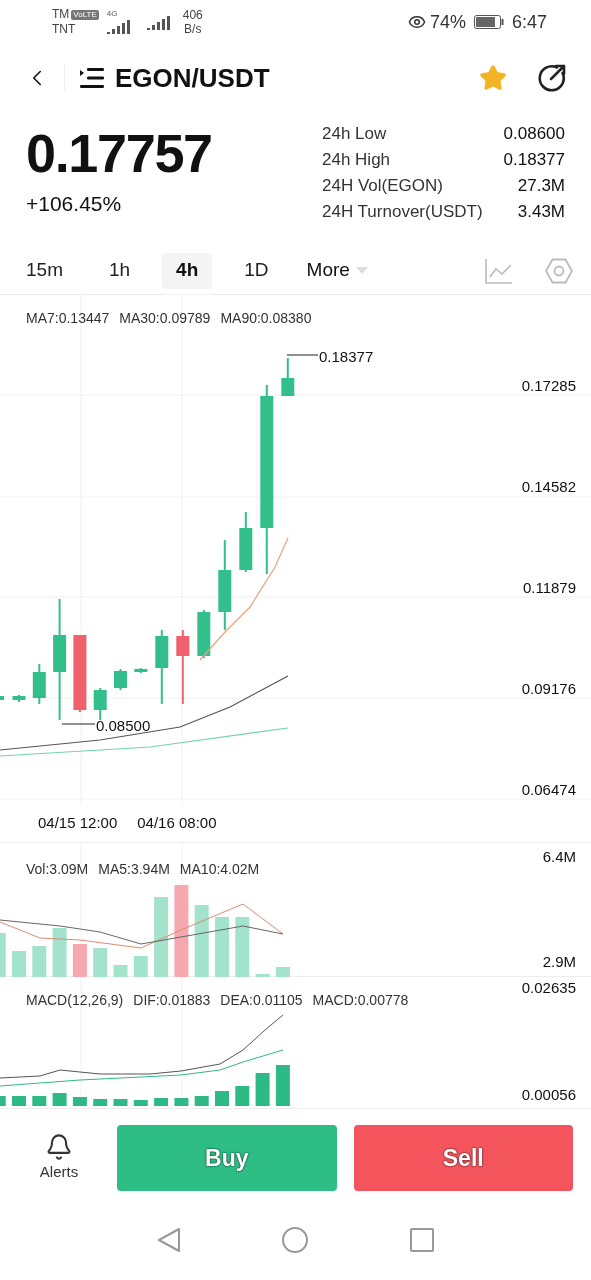 The width and height of the screenshot is (591, 1280). I want to click on eye-icon, so click(416, 22).